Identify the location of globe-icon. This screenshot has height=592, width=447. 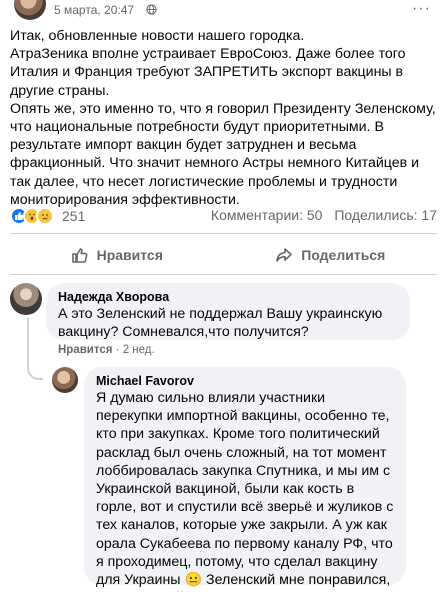
(151, 9).